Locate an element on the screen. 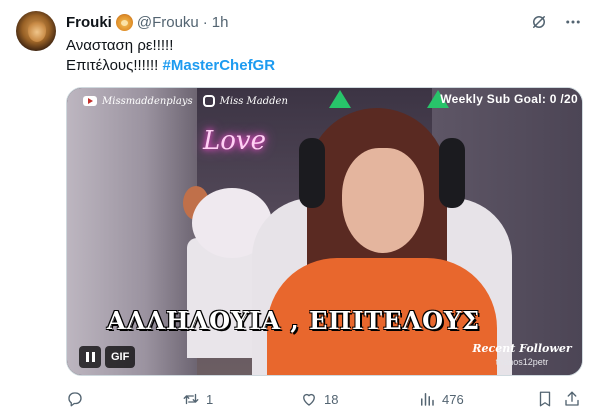 The height and width of the screenshot is (412, 603). pause-icon-bar-left is located at coordinates (87, 357).